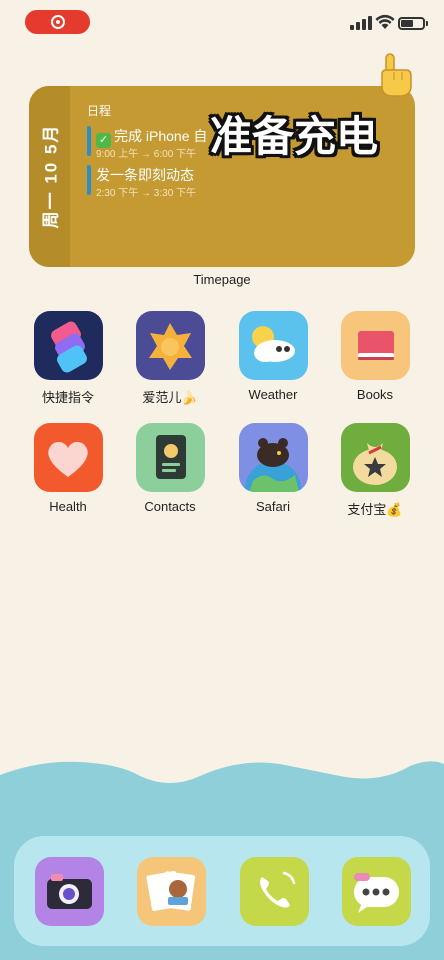  Describe the element at coordinates (69, 891) in the screenshot. I see `camera-icon` at that location.